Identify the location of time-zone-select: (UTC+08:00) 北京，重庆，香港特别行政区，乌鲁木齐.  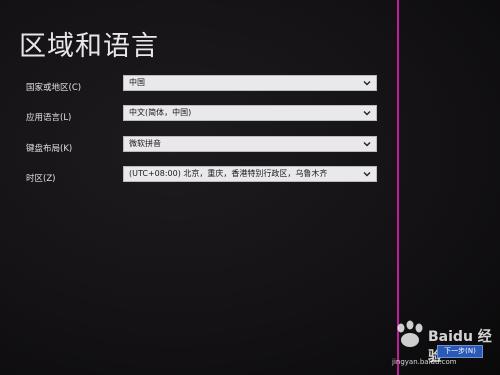
(250, 174).